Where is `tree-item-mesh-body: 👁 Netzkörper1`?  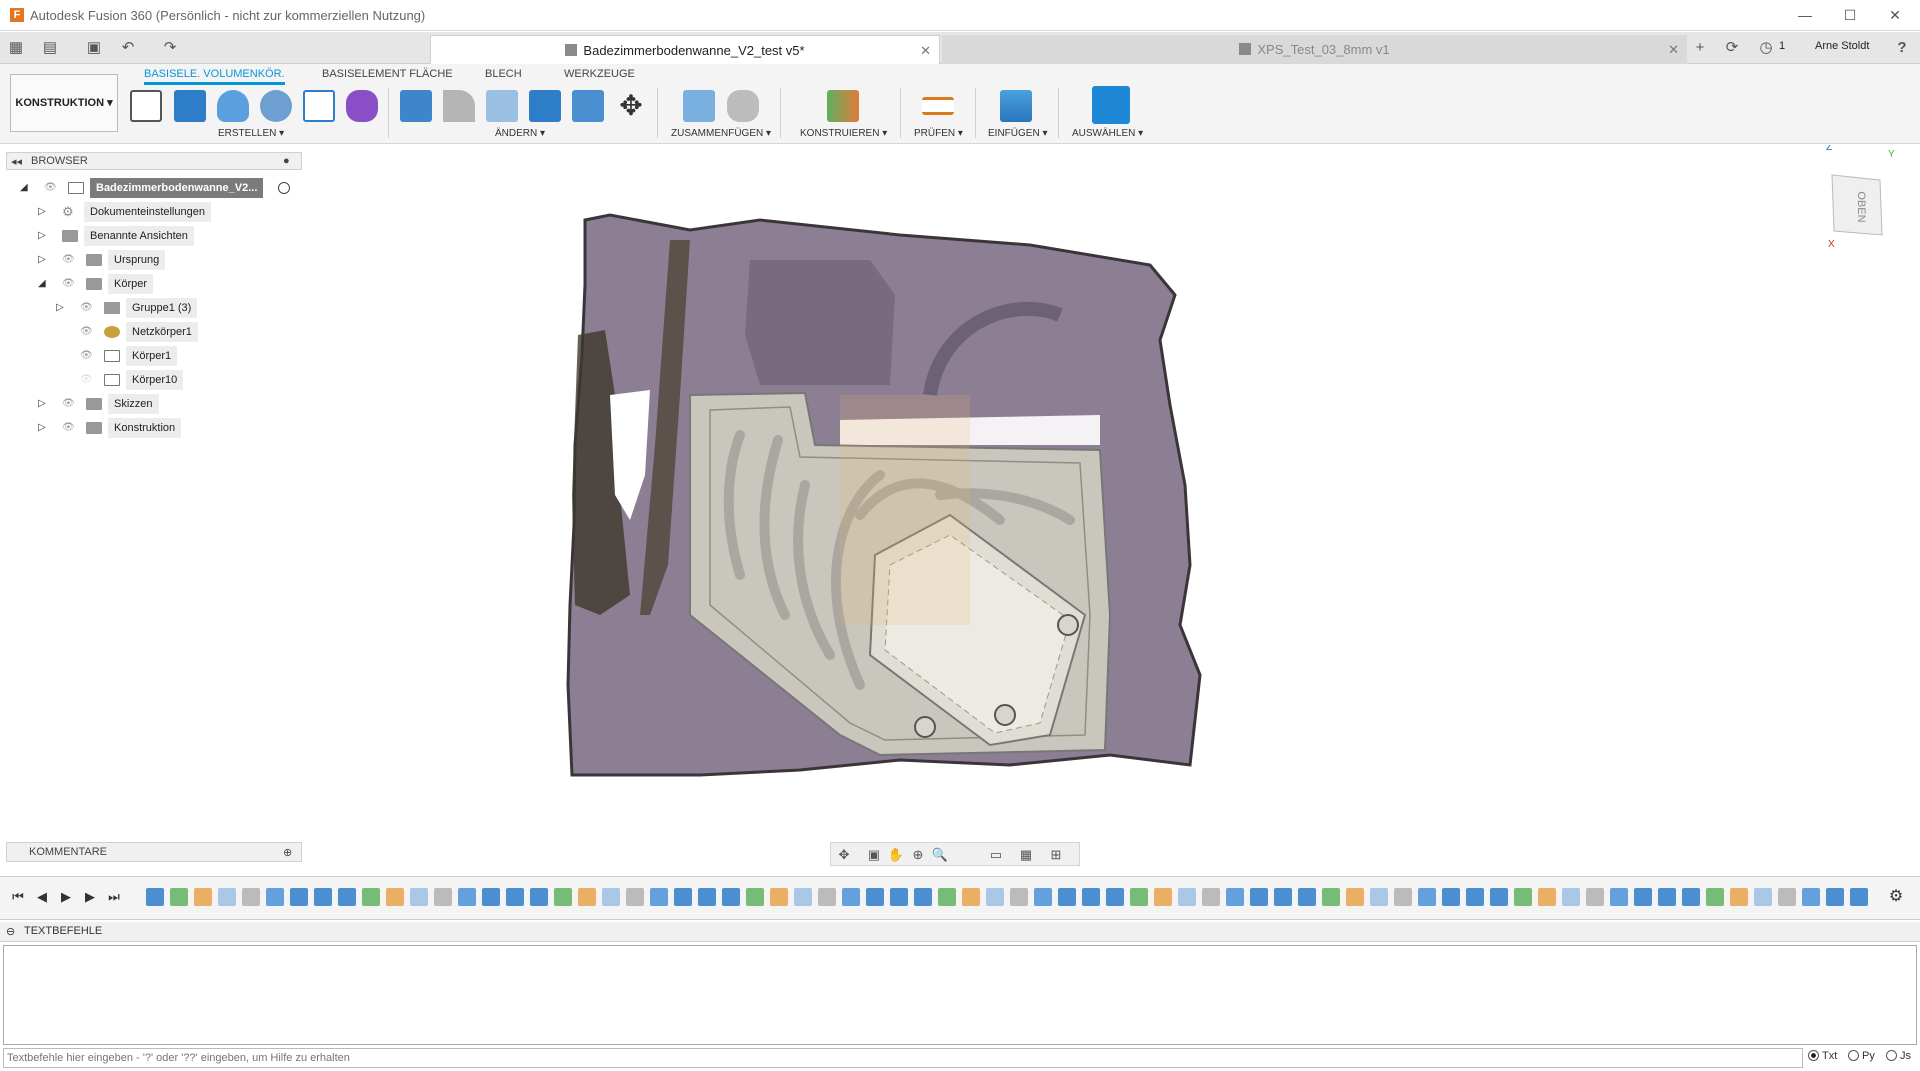 tree-item-mesh-body: 👁 Netzkörper1 is located at coordinates (176, 332).